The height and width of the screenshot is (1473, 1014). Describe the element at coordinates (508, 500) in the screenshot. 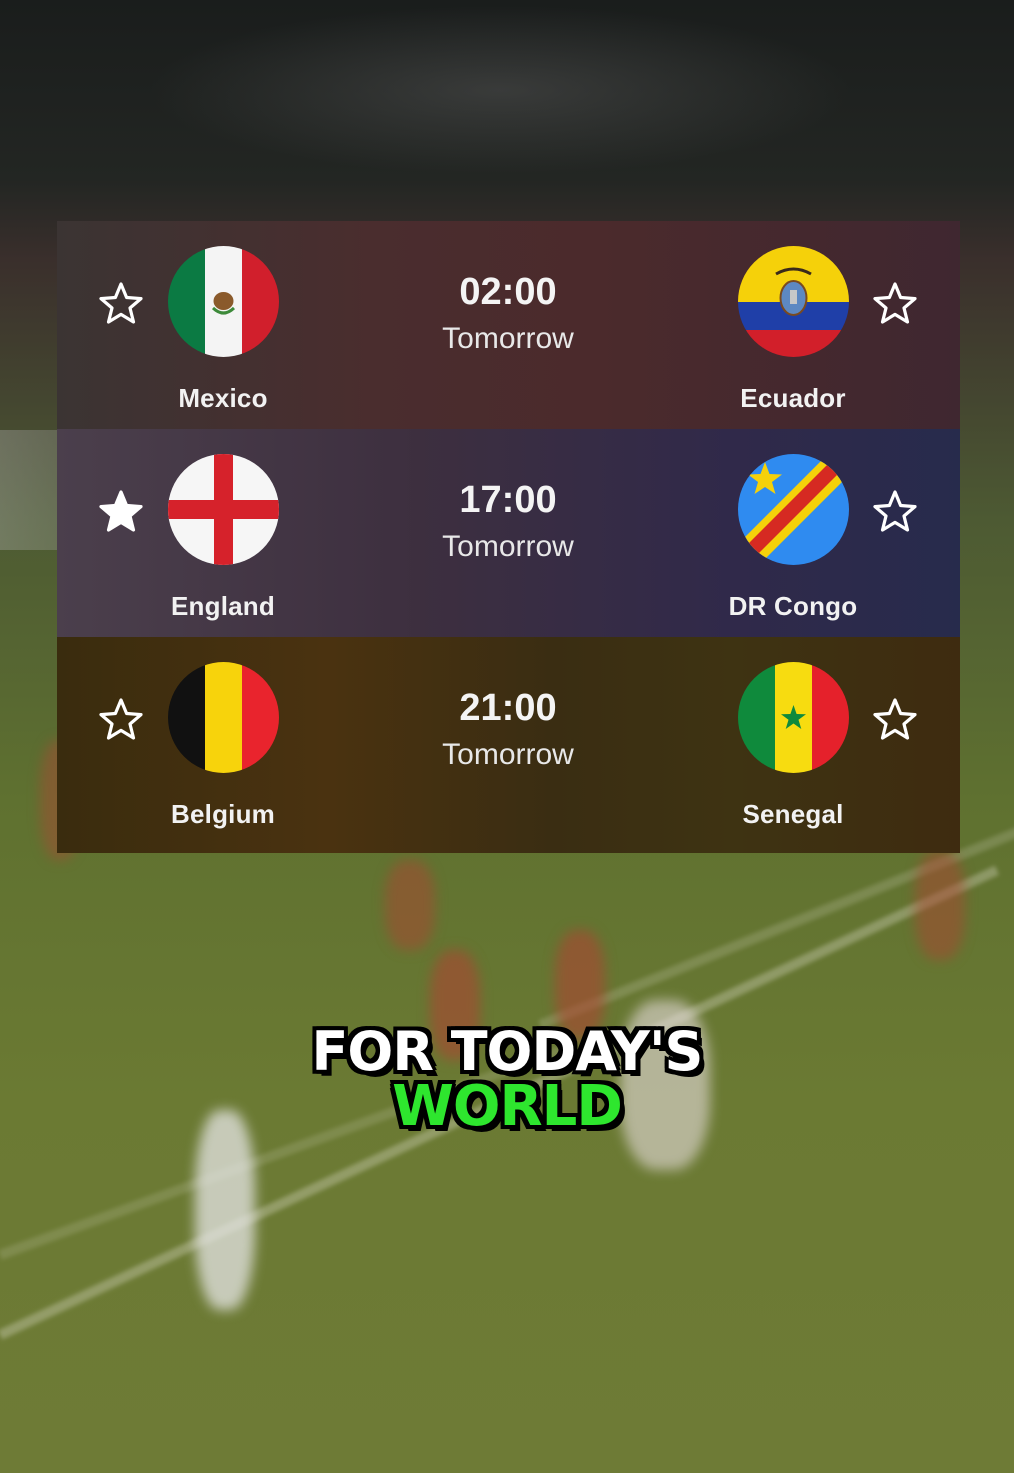

I see `match-time: 17:00` at that location.